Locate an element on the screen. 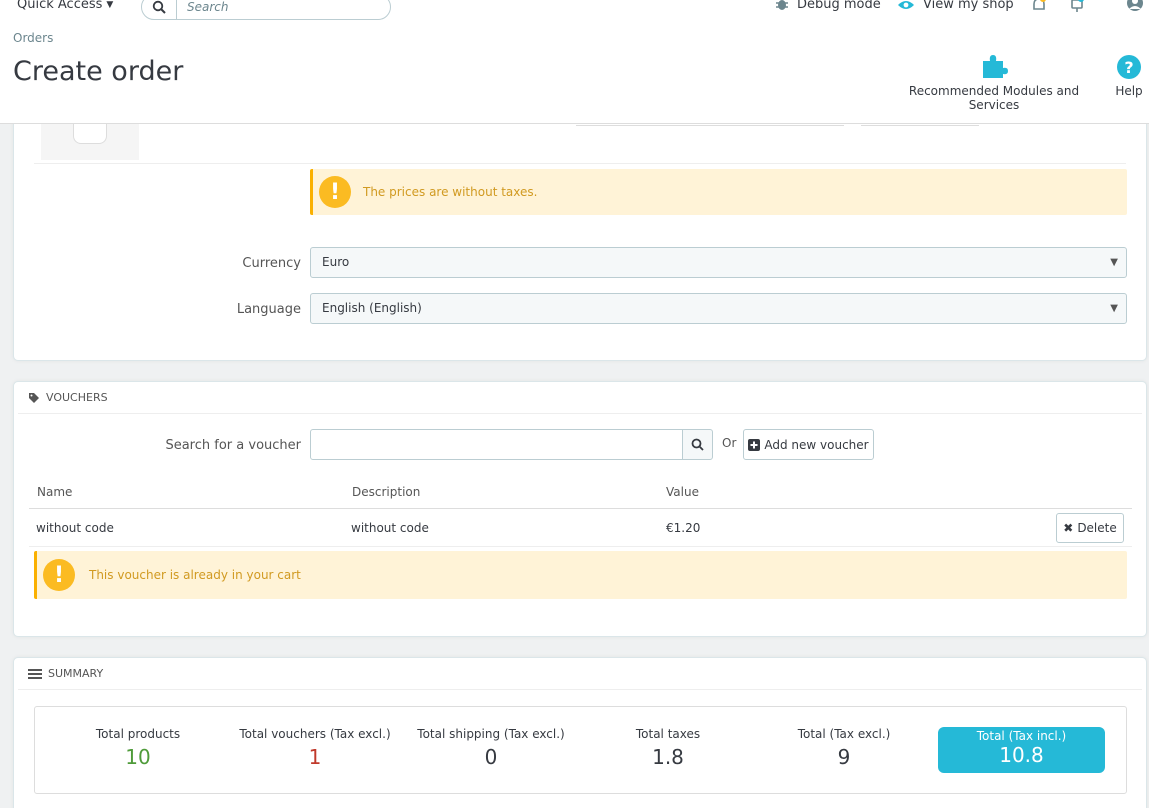 Image resolution: width=1149 pixels, height=808 pixels. delete-voucher-button: ✖ Delete is located at coordinates (1090, 528).